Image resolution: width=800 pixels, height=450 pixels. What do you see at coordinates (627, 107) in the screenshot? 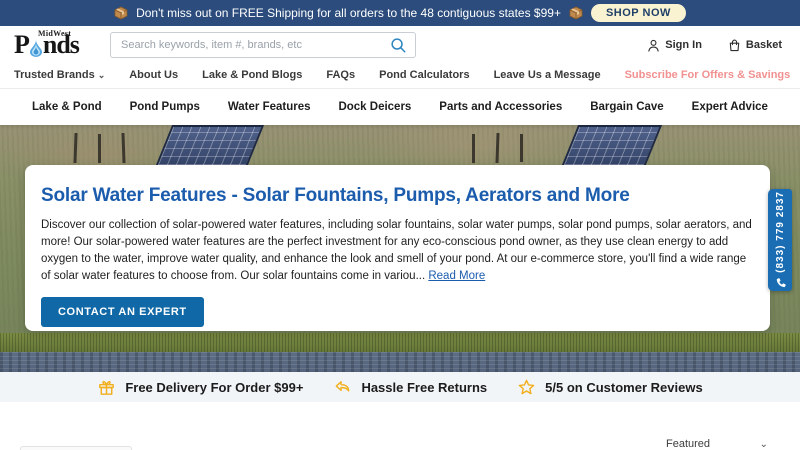
I see `nav-bargain-cave: Bargain Cave` at bounding box center [627, 107].